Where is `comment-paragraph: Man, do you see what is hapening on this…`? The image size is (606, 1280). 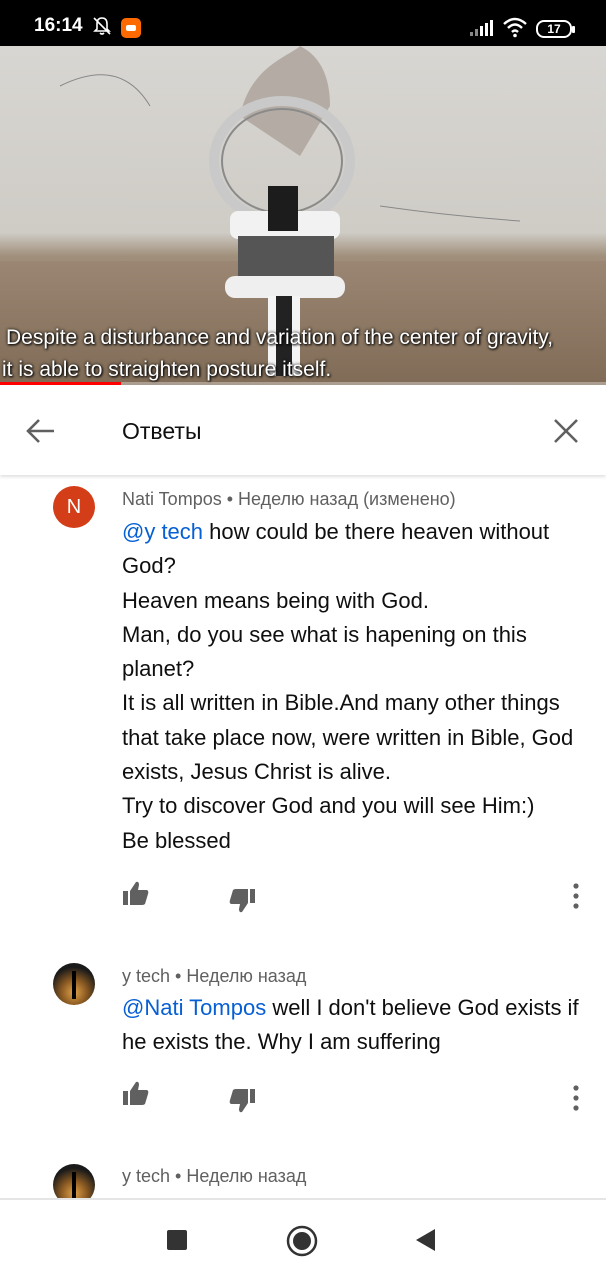 comment-paragraph: Man, do you see what is hapening on this… is located at coordinates (324, 651).